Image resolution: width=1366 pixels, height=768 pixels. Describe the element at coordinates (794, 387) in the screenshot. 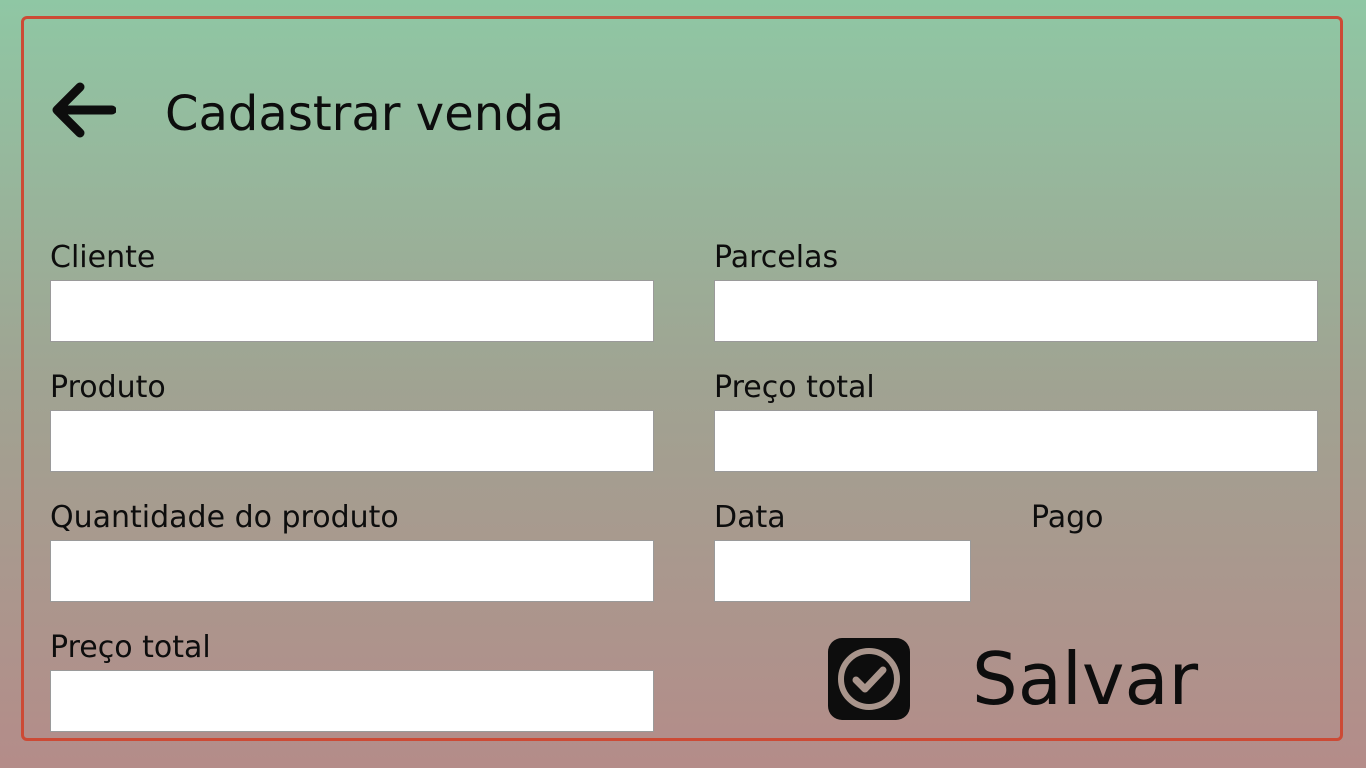

I see `preco-total-right-label: Preço total` at that location.